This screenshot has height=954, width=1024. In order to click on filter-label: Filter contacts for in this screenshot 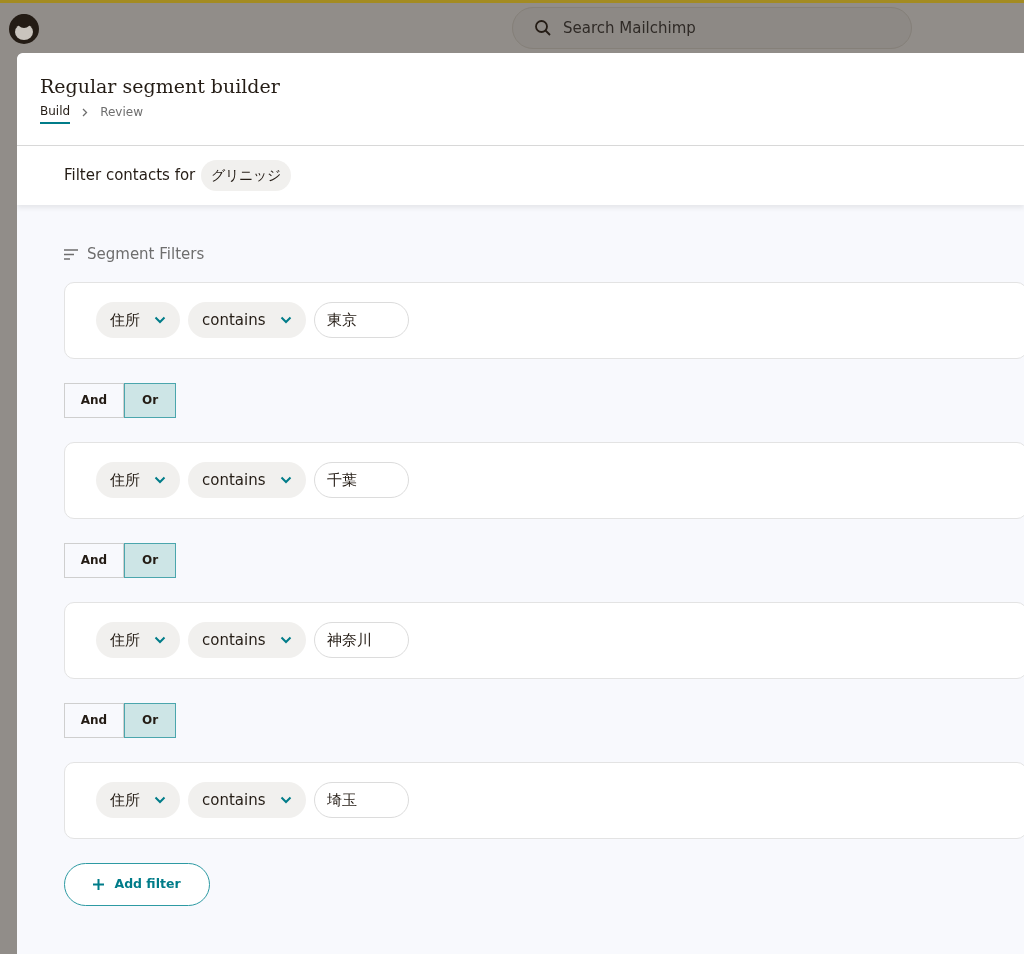, I will do `click(130, 176)`.